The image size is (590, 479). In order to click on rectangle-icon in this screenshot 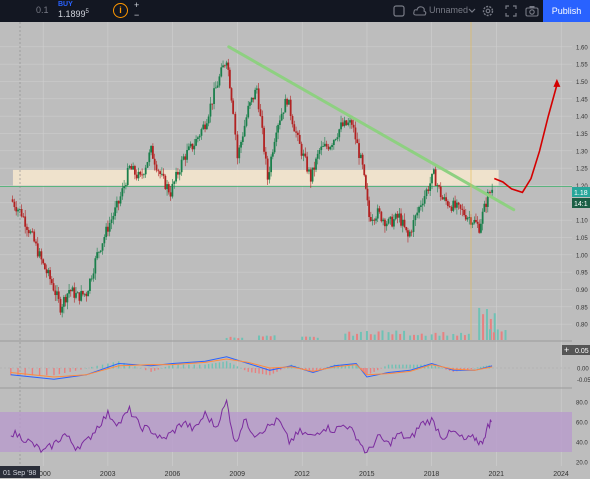, I will do `click(399, 11)`.